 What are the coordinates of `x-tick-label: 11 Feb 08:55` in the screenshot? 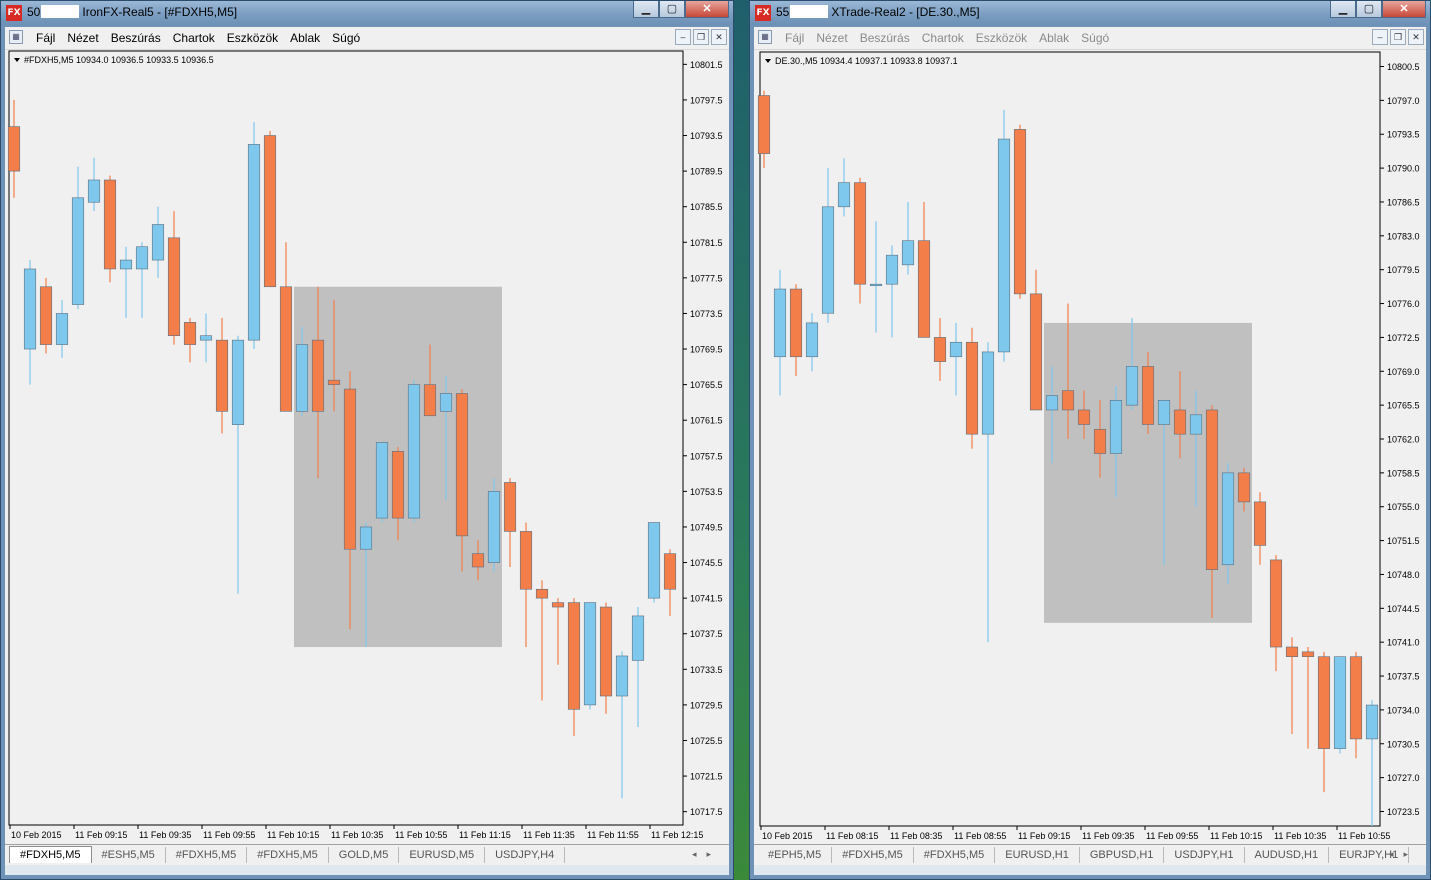 It's located at (980, 836).